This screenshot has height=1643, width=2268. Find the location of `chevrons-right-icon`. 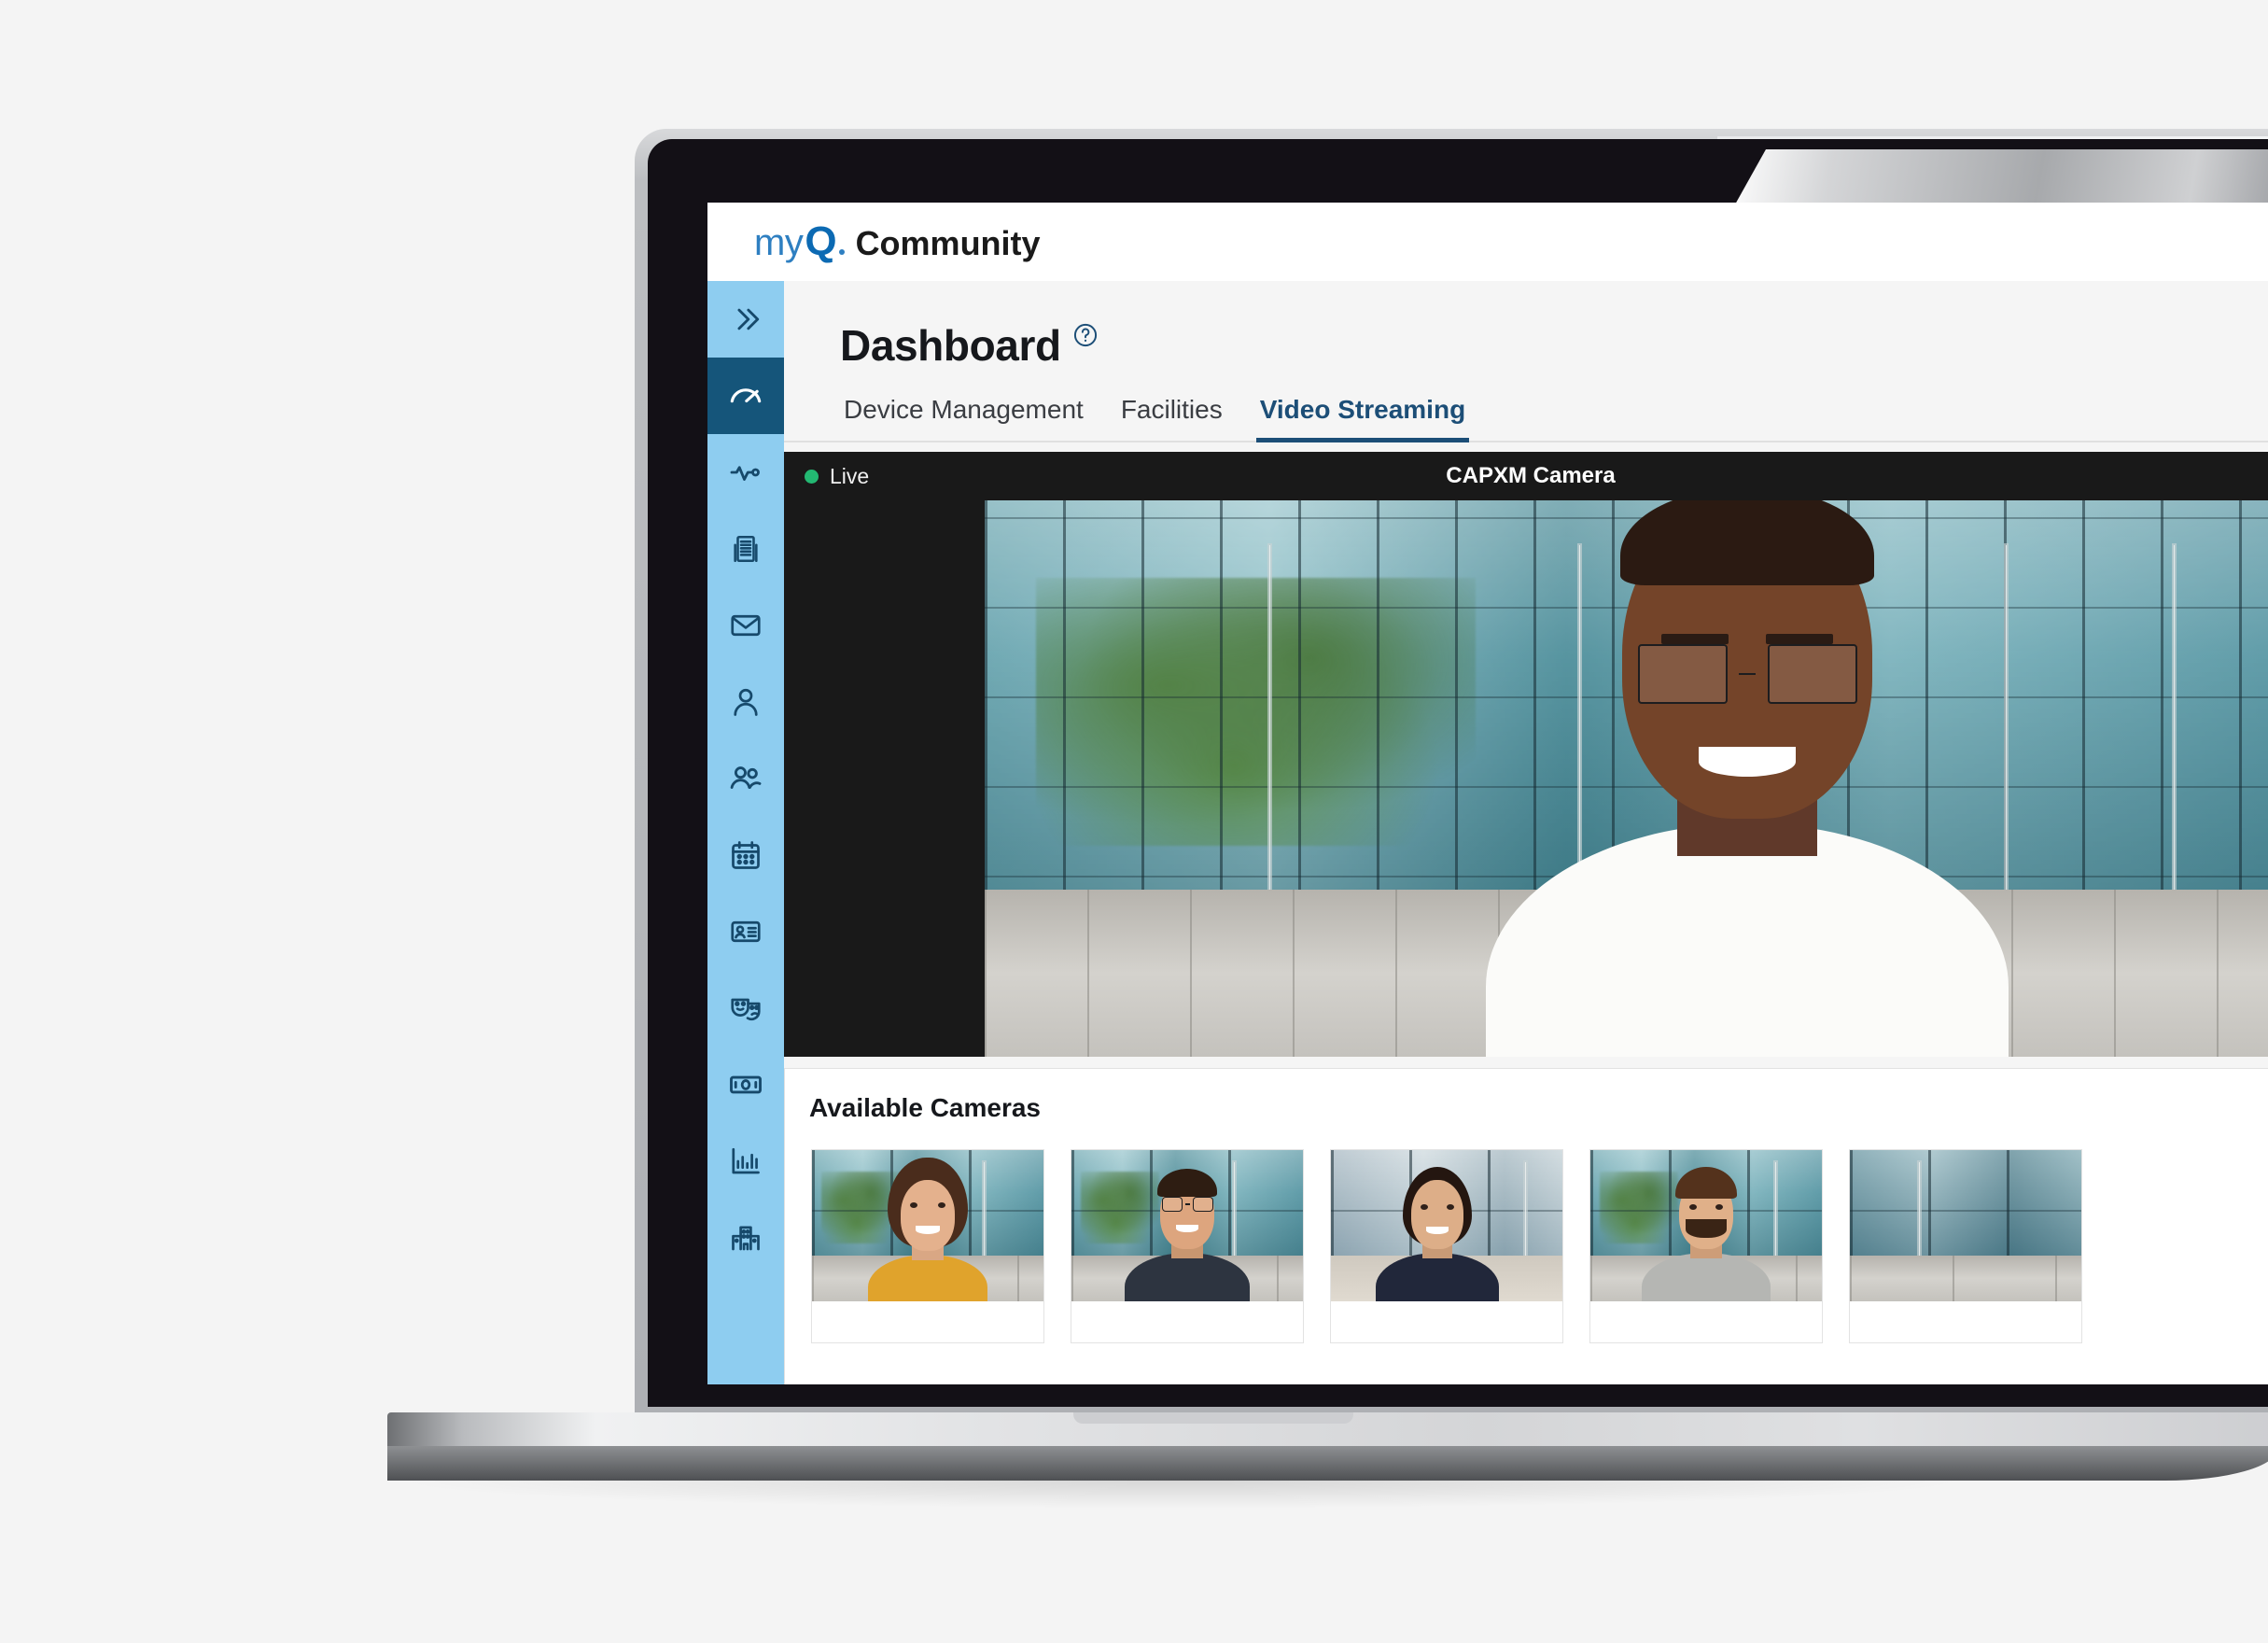

chevrons-right-icon is located at coordinates (746, 319).